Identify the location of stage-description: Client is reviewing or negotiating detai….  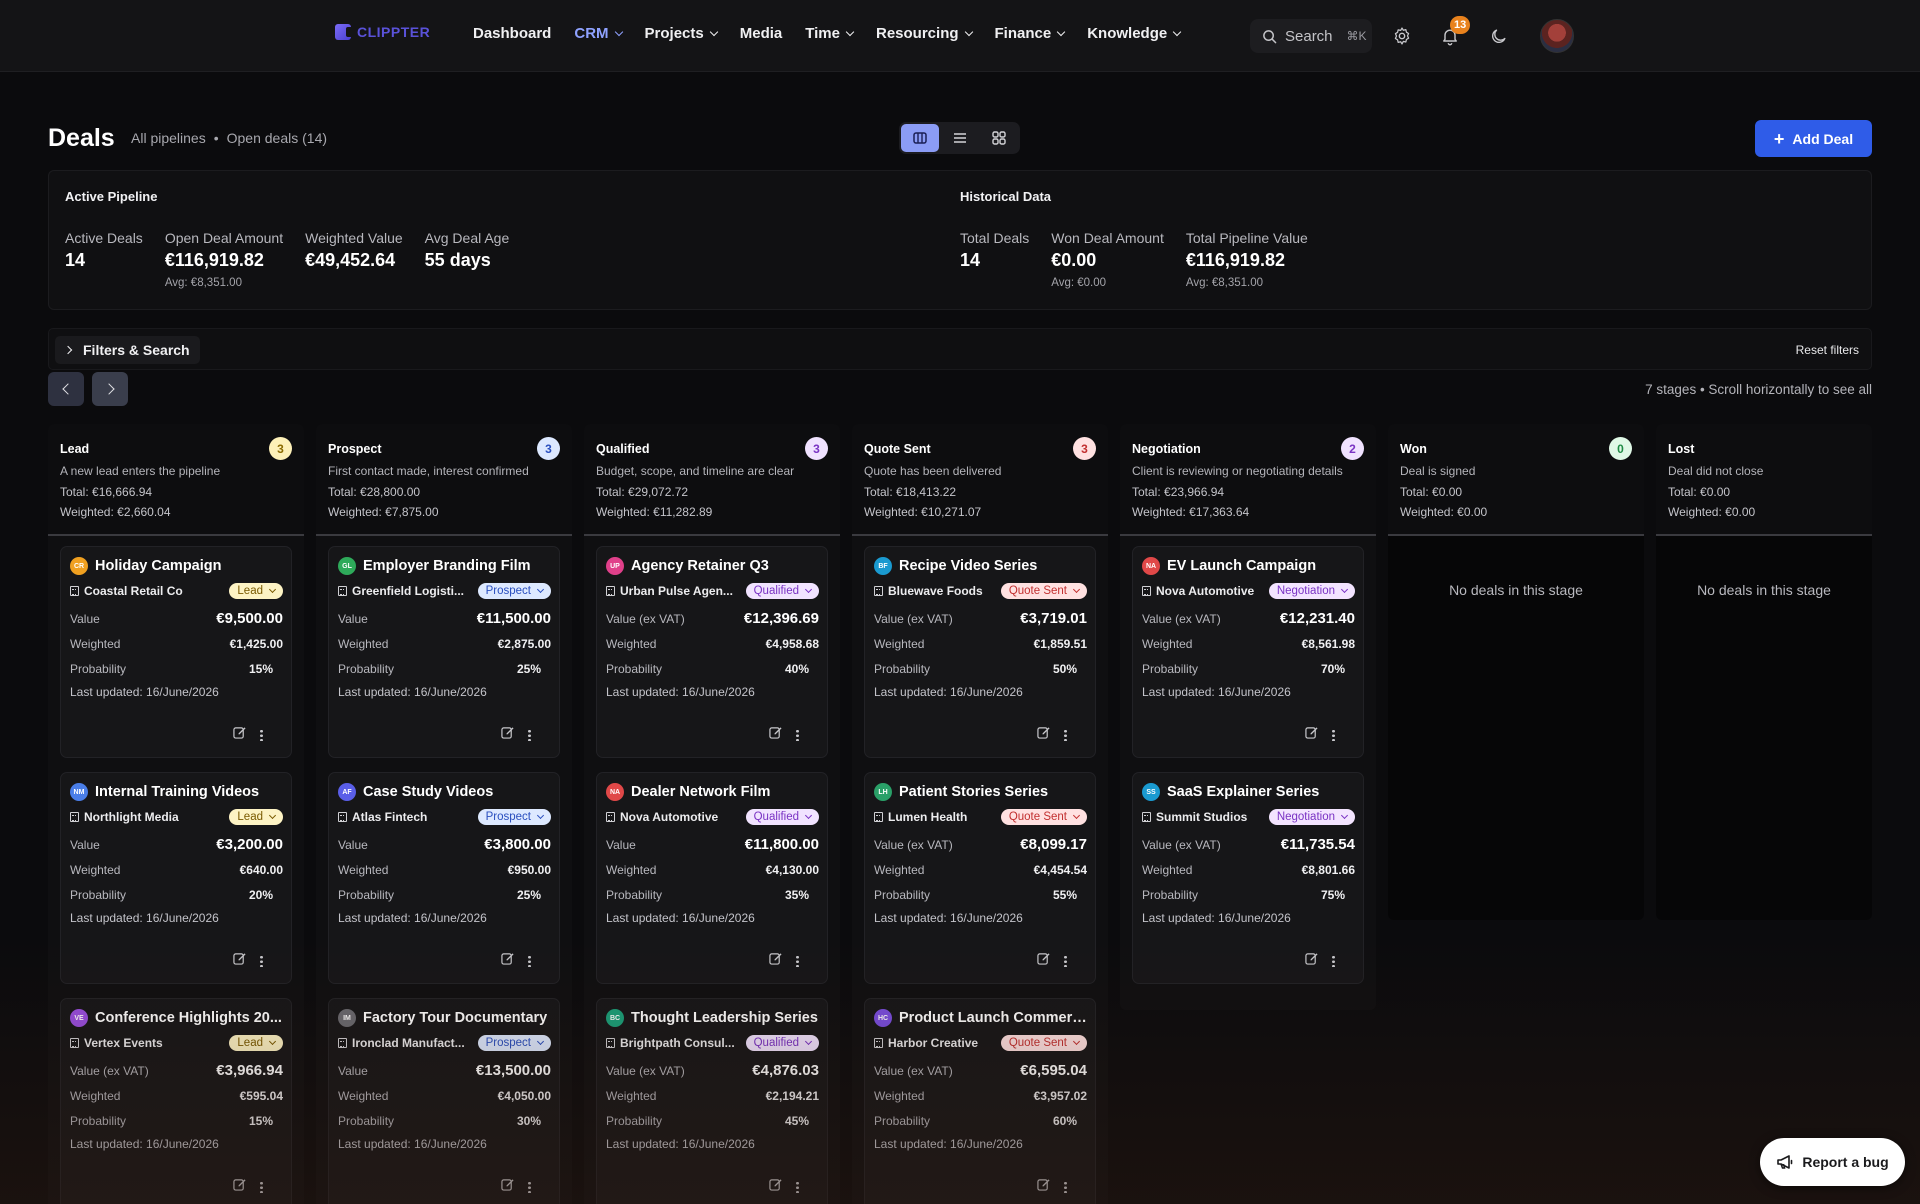
(1237, 471).